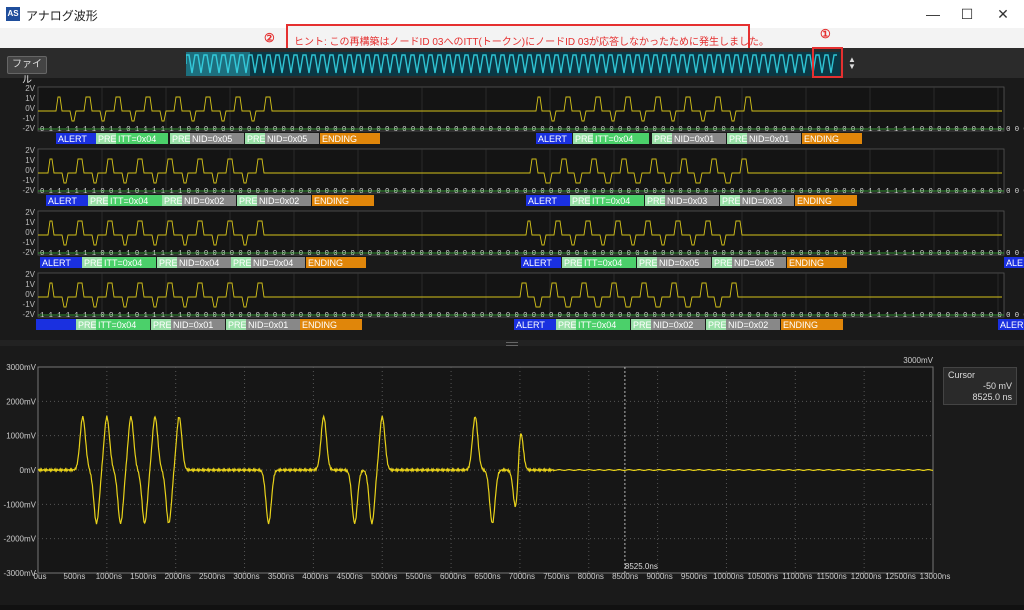  What do you see at coordinates (273, 263) in the screenshot?
I see `decode-segment-label: NID=0x04` at bounding box center [273, 263].